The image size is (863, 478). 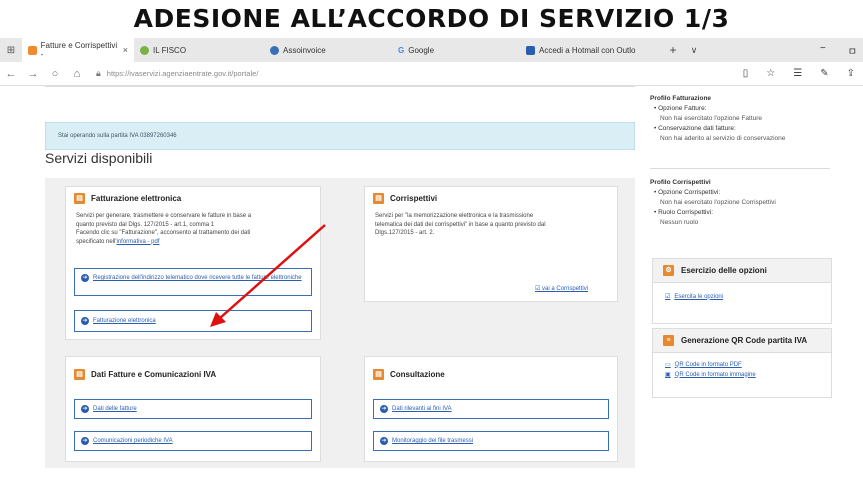 What do you see at coordinates (414, 198) in the screenshot?
I see `card-title: Corrispettivi` at bounding box center [414, 198].